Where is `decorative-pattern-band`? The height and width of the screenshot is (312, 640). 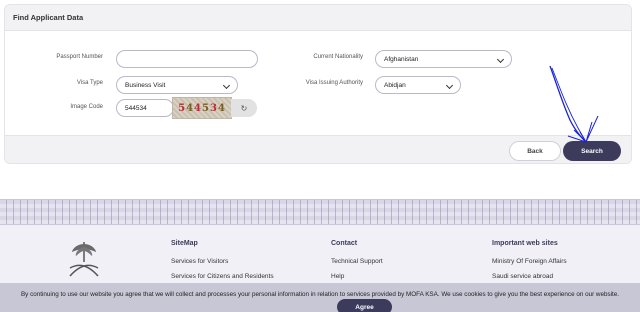
decorative-pattern-band is located at coordinates (320, 212).